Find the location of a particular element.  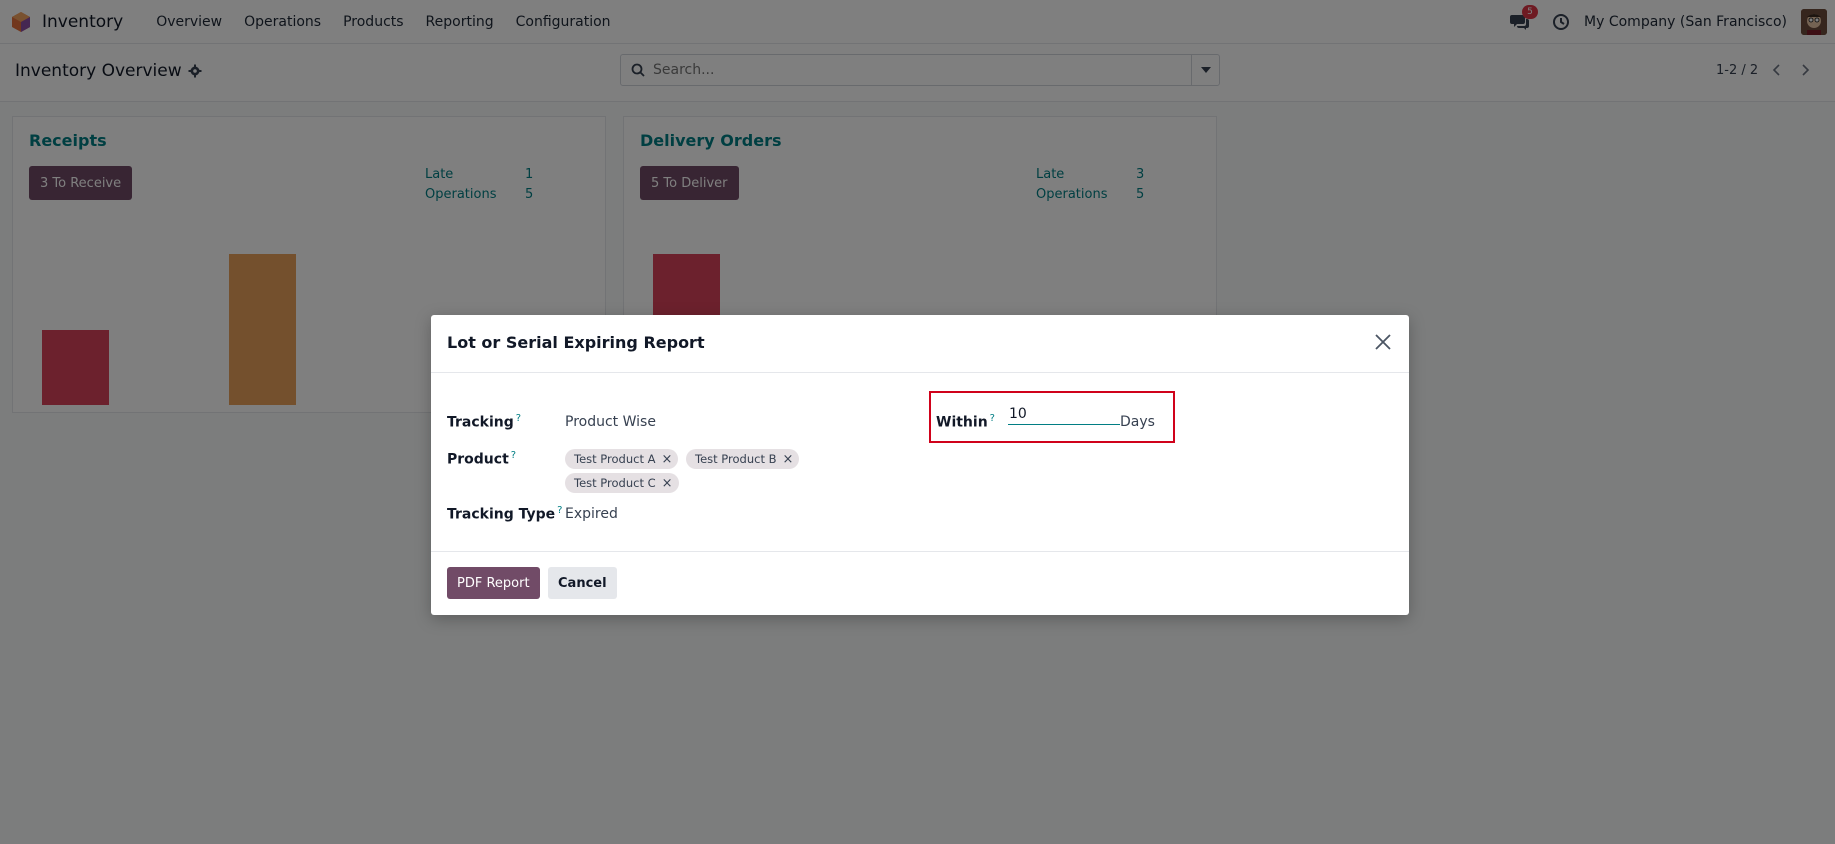

dialog-title: Lot or Serial Expiring Report is located at coordinates (576, 342).